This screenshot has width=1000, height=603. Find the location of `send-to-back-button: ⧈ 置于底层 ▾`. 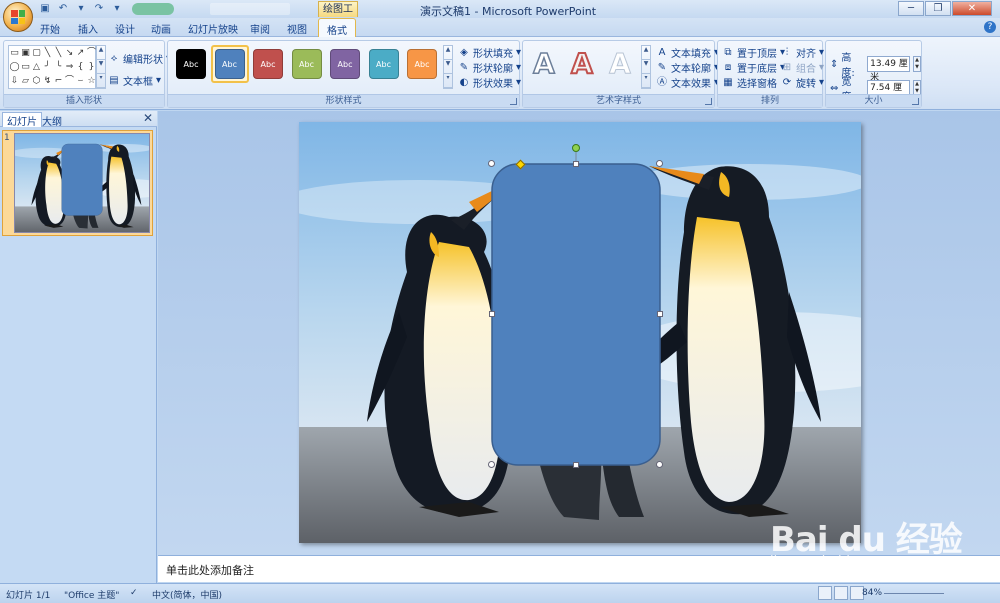

send-to-back-button: ⧈ 置于底层 ▾ is located at coordinates (753, 68).